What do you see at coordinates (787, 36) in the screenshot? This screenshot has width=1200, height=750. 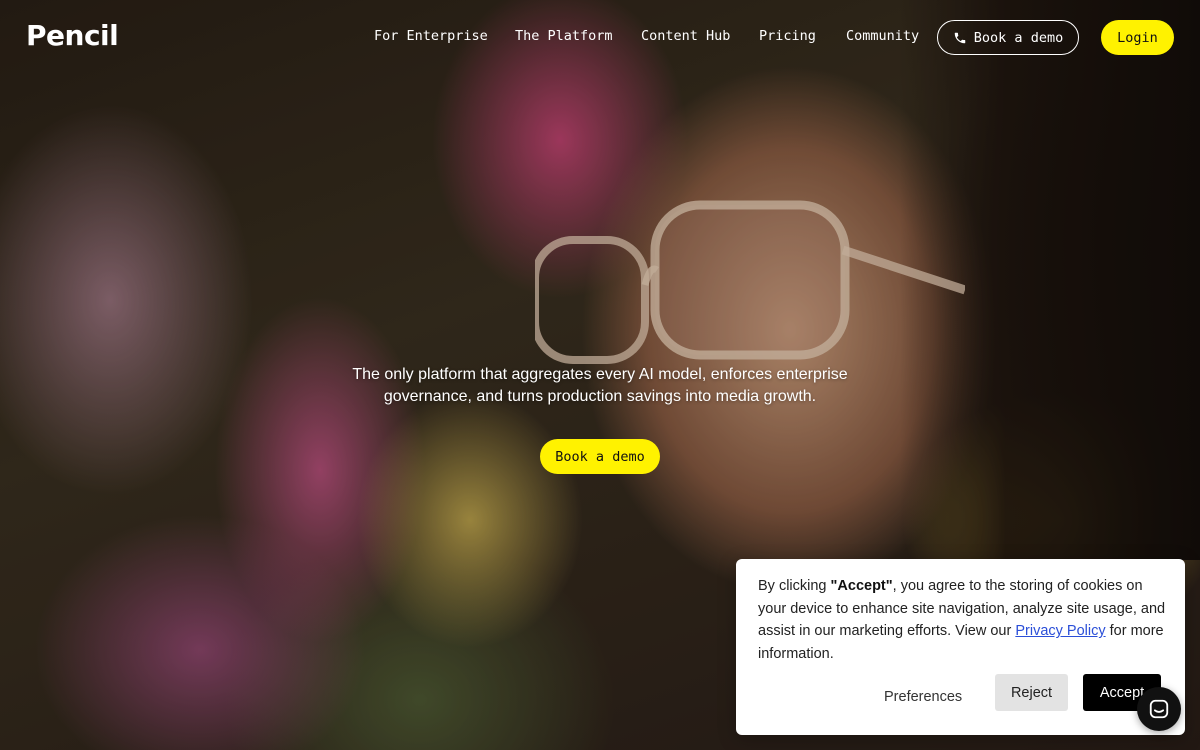 I see `nav-link-pricing: Pricing` at bounding box center [787, 36].